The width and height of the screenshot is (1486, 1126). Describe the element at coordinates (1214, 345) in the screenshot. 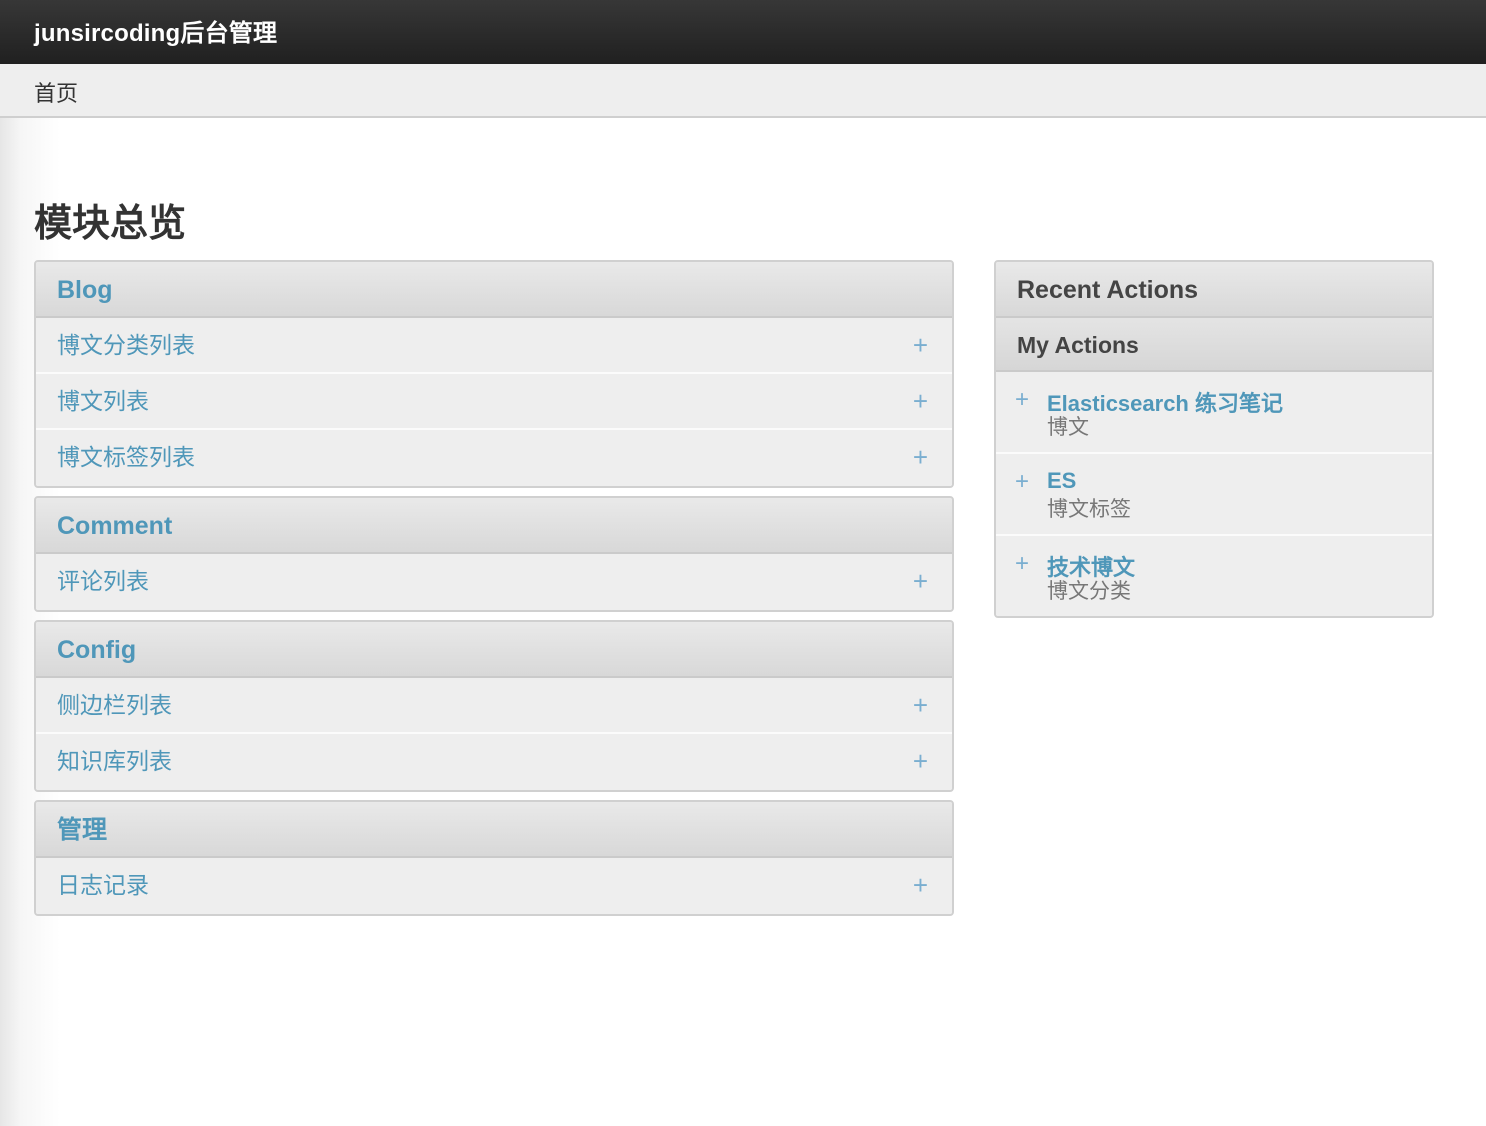

I see `my-actions-title: My Actions` at that location.